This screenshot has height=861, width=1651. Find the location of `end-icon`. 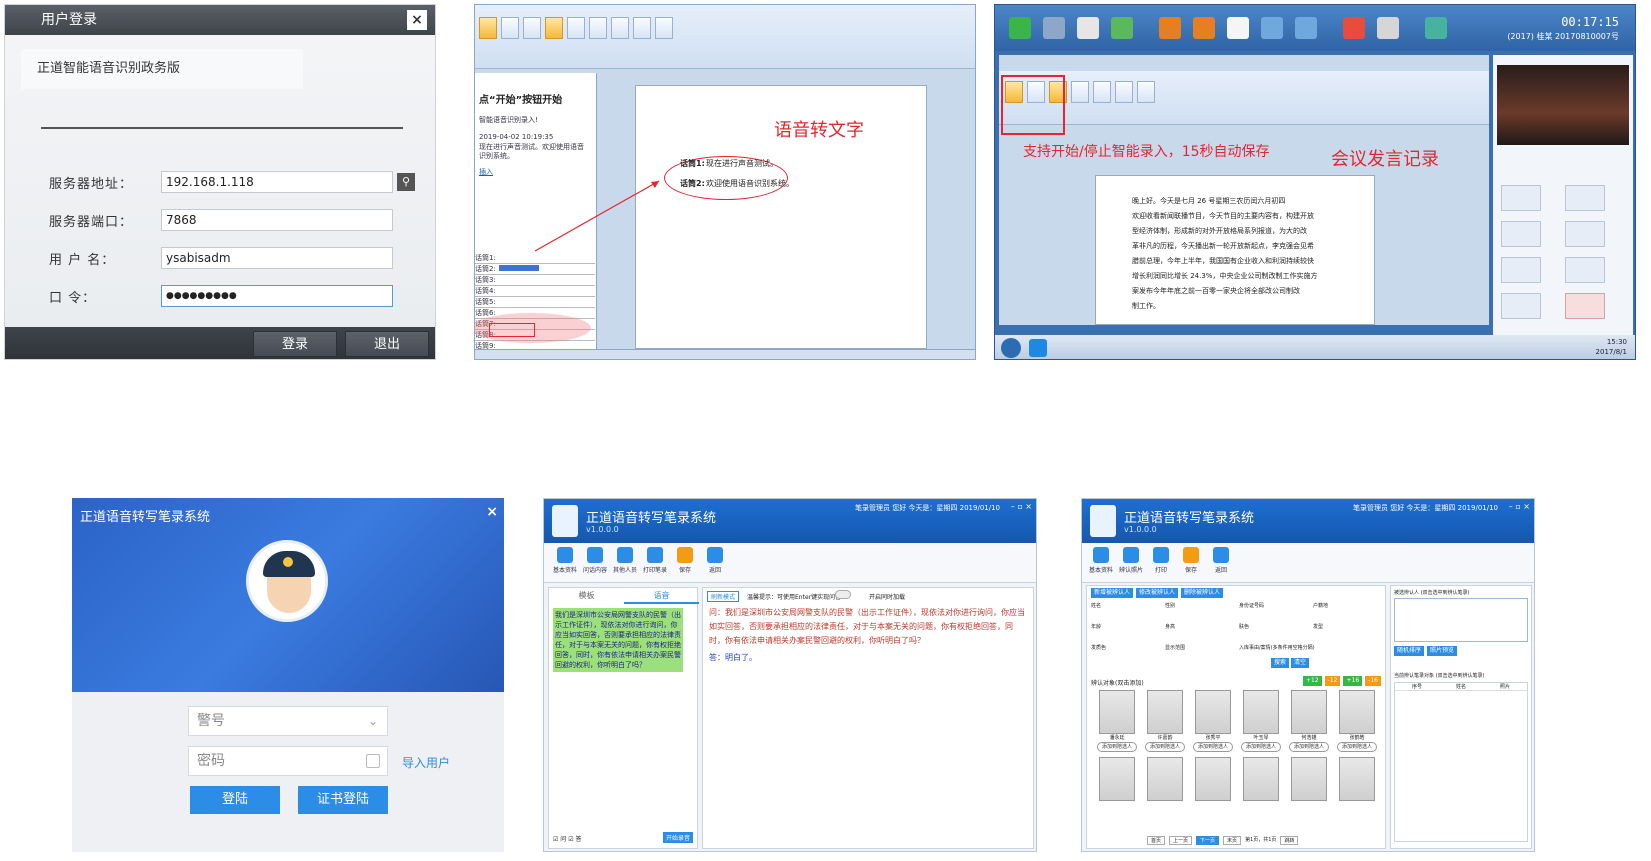

end-icon is located at coordinates (1585, 306).